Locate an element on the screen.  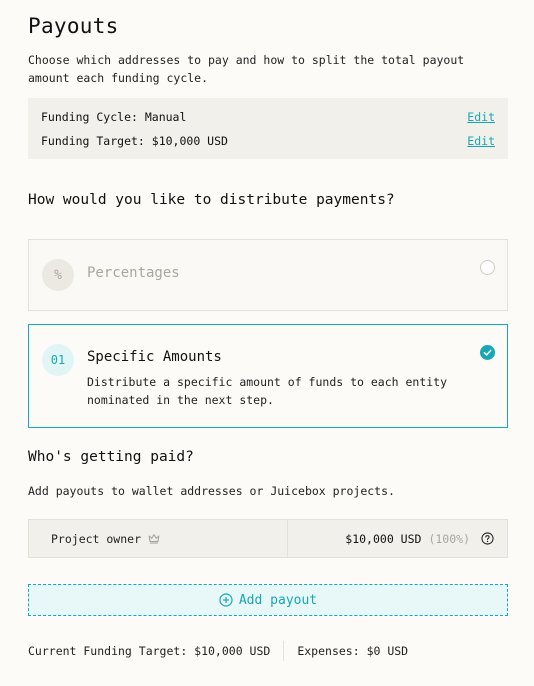
add-payout-button: Add payout is located at coordinates (268, 600).